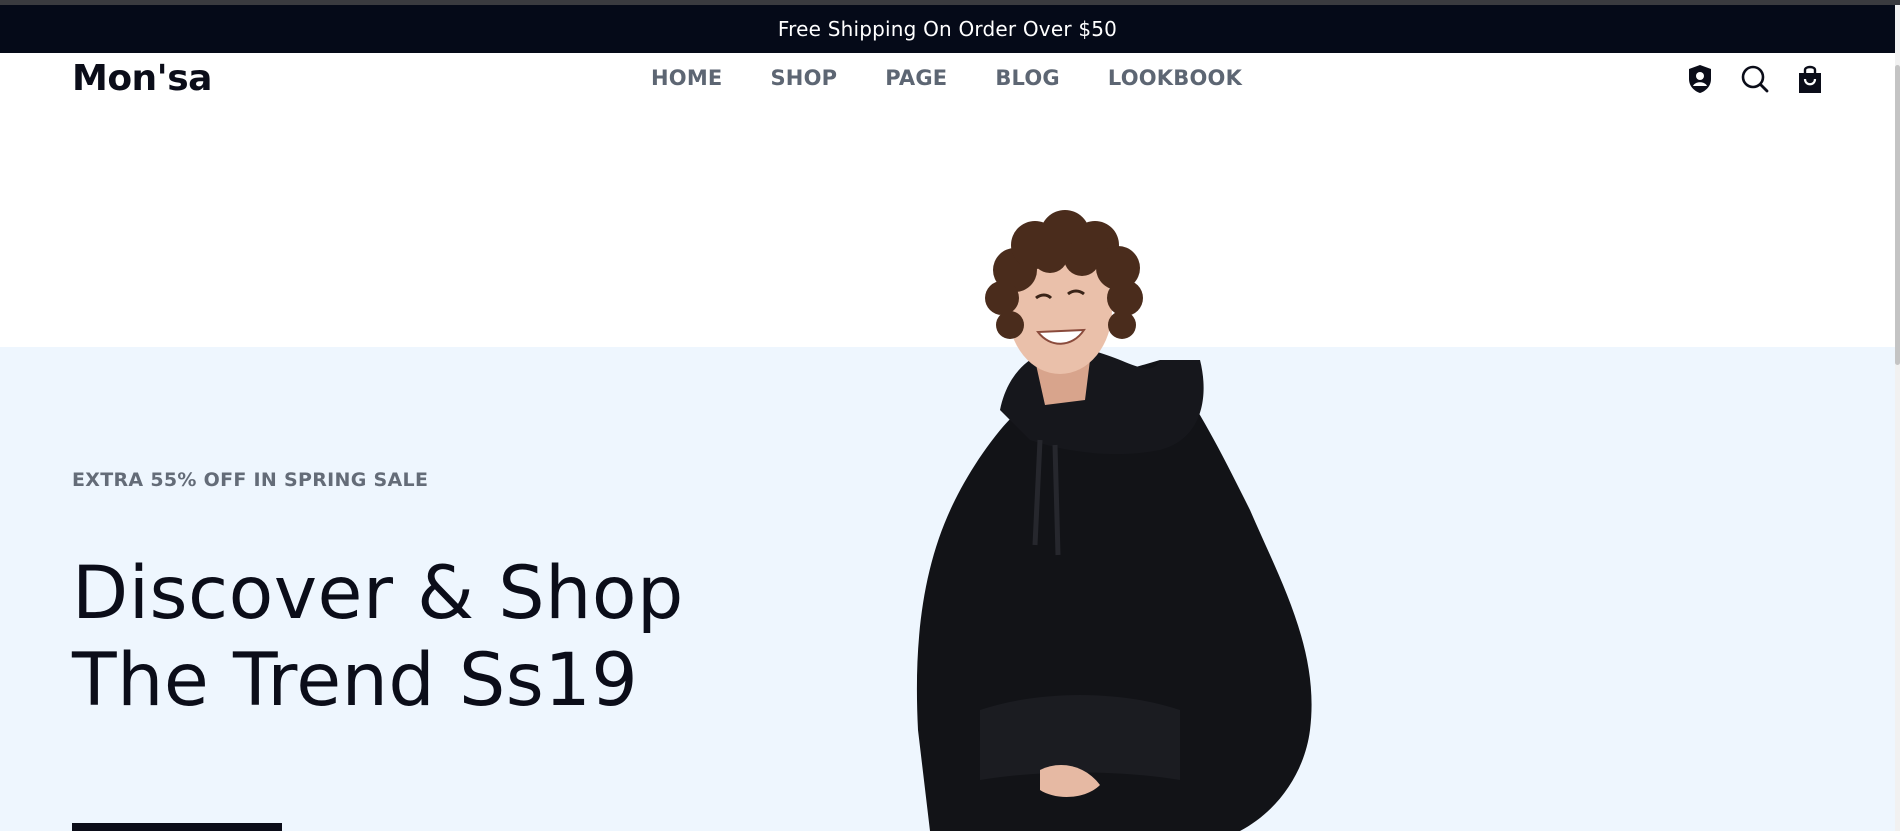 The height and width of the screenshot is (831, 1900). I want to click on announcement-bar: Free Shipping On Order Over $50, so click(947, 29).